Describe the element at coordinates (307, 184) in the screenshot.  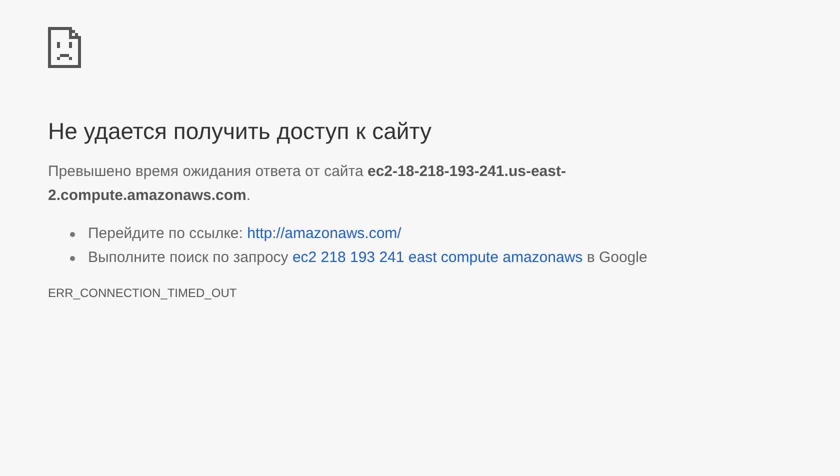
I see `error-message: Превышено время ожидания ответа от сайта ec2-18-218-193-241.us-east-2.compute.amazonaws.com.` at that location.